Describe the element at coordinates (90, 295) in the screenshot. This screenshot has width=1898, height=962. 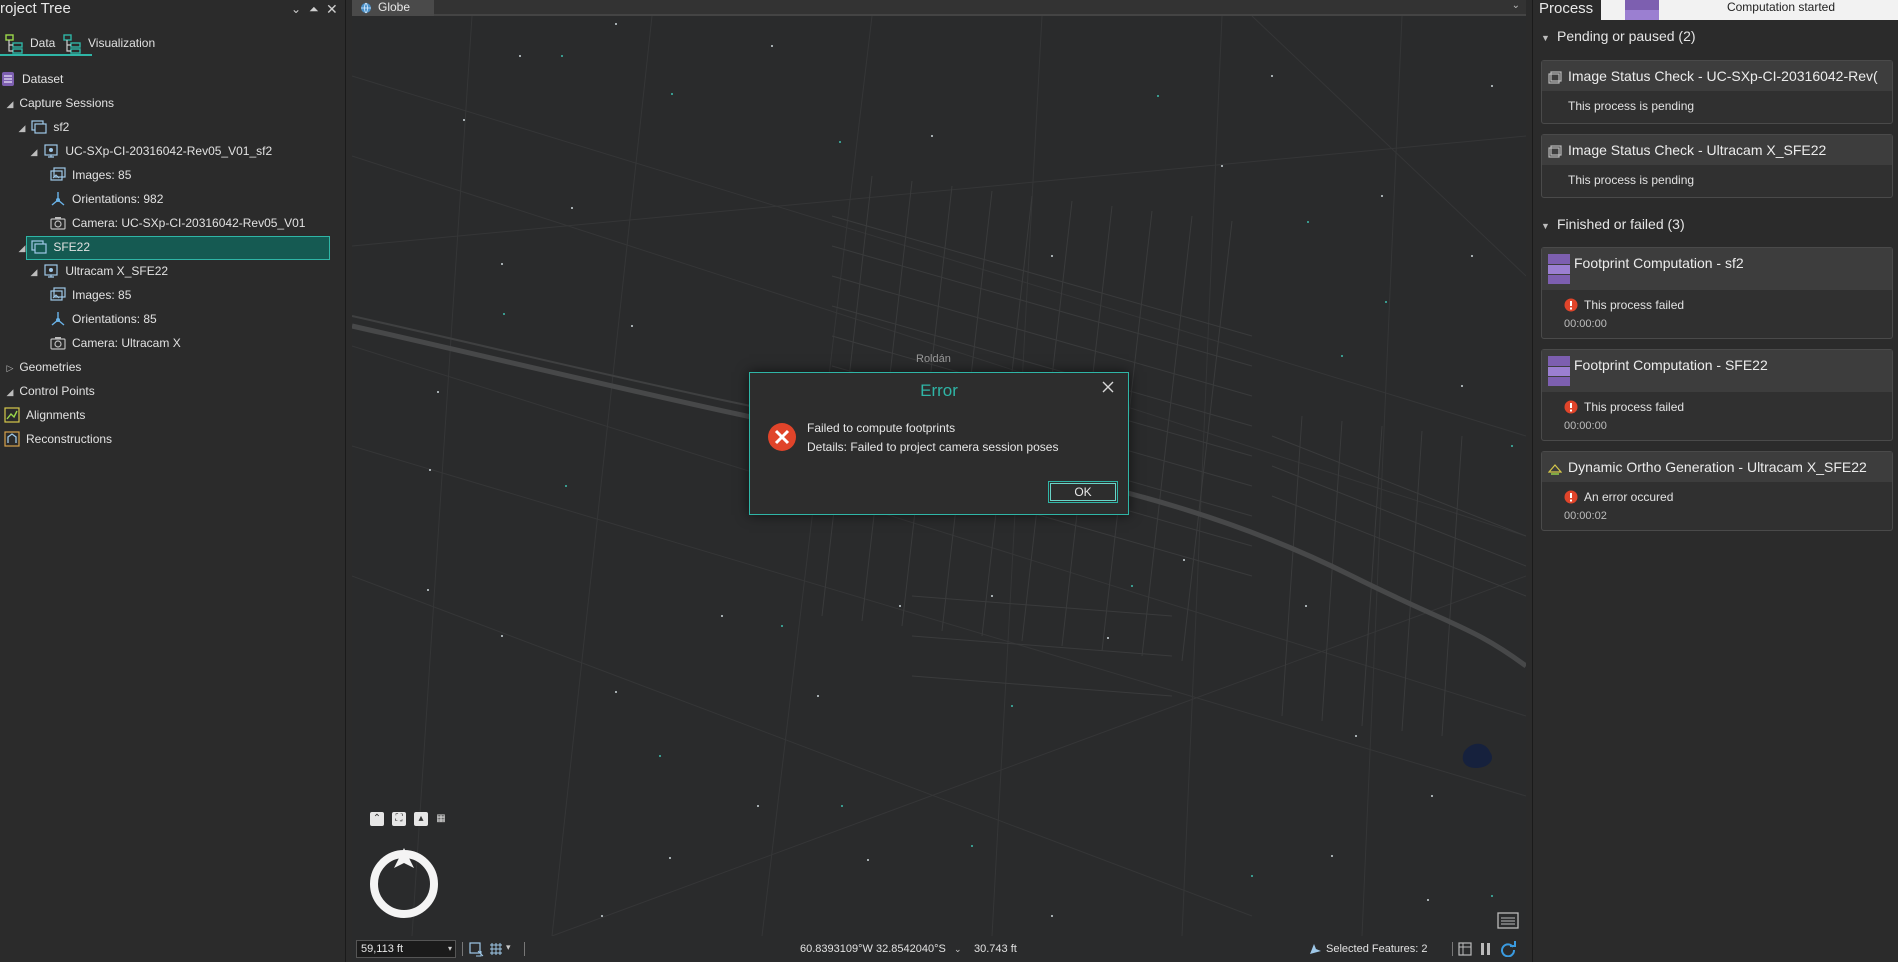
I see `tree-node-sfe22-images: Images: 85` at that location.